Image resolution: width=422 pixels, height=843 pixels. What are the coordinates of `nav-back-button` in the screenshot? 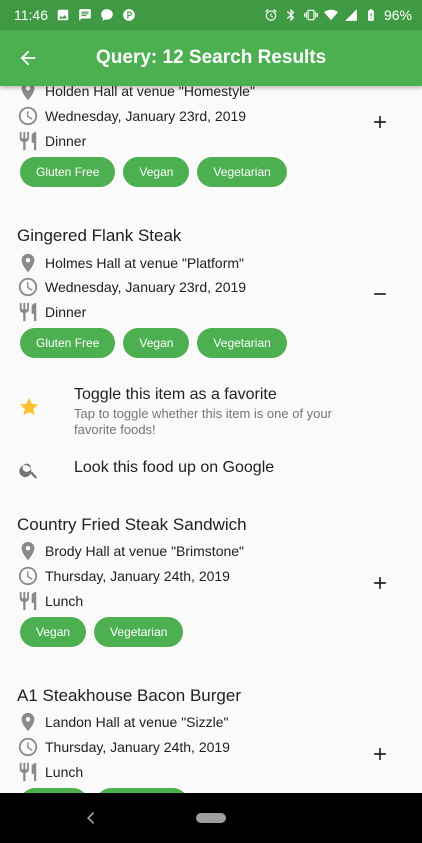 It's located at (91, 818).